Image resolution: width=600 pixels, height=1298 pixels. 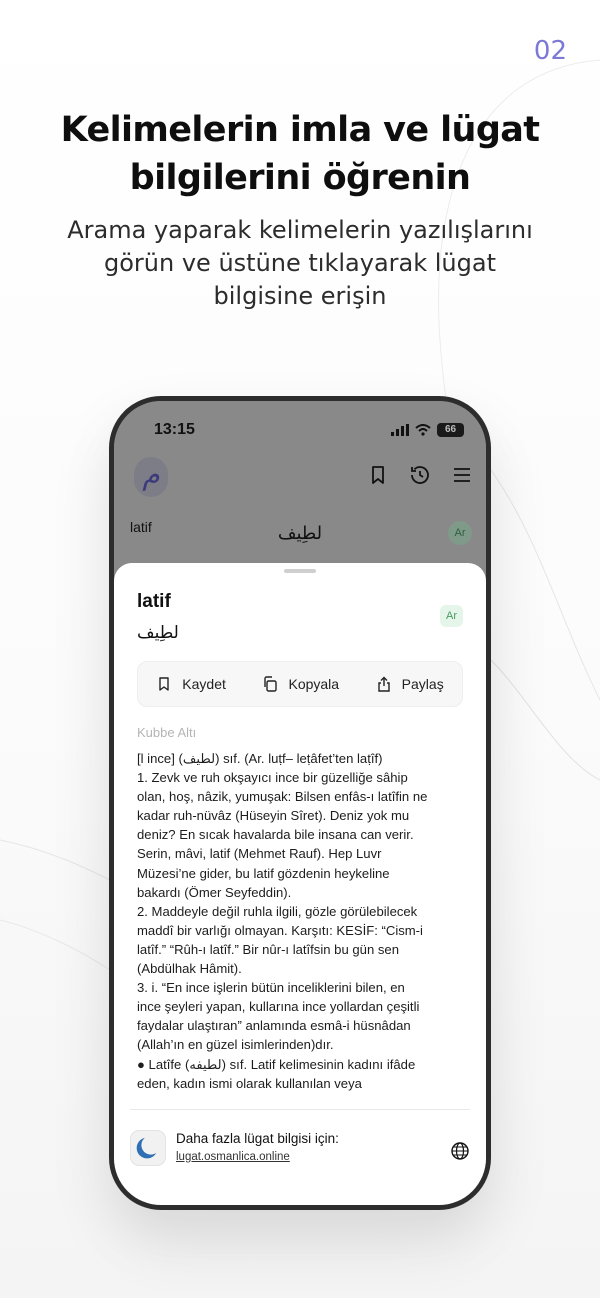 I want to click on menu-icon, so click(x=462, y=475).